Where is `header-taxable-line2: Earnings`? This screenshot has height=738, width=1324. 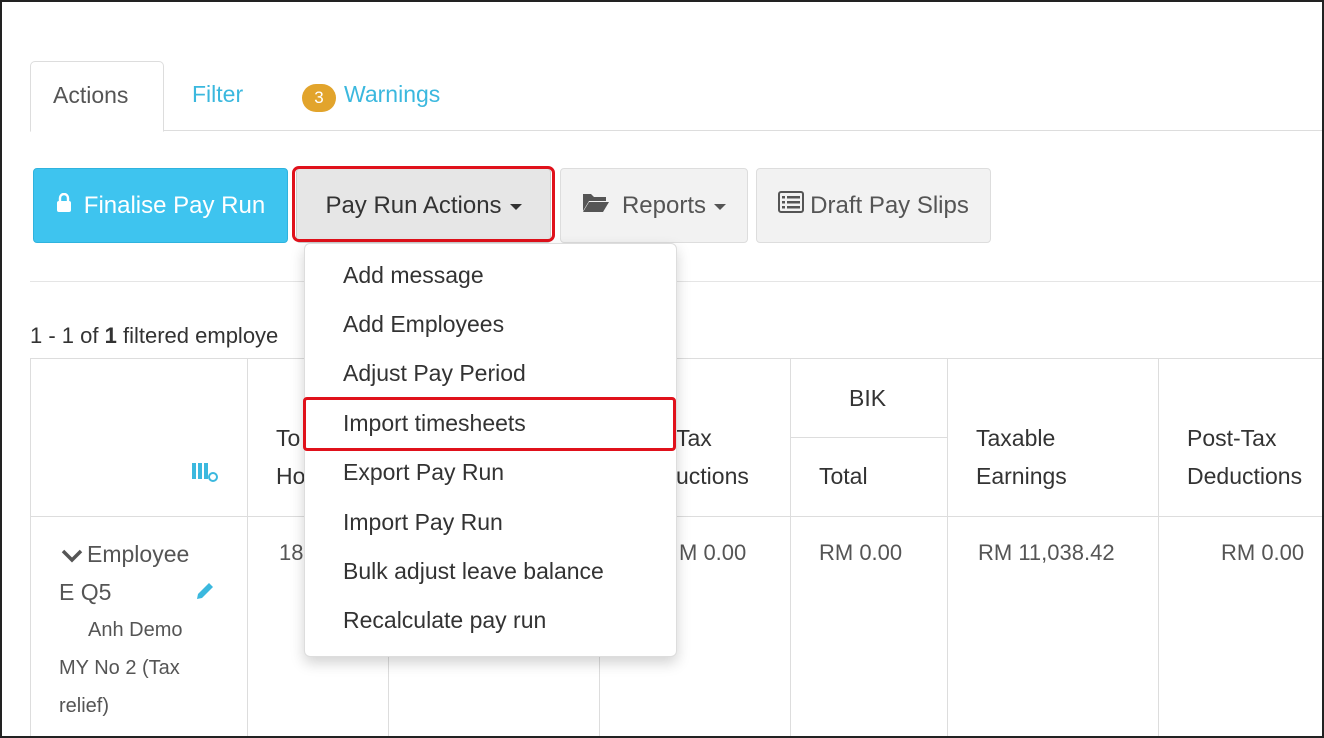 header-taxable-line2: Earnings is located at coordinates (1021, 476).